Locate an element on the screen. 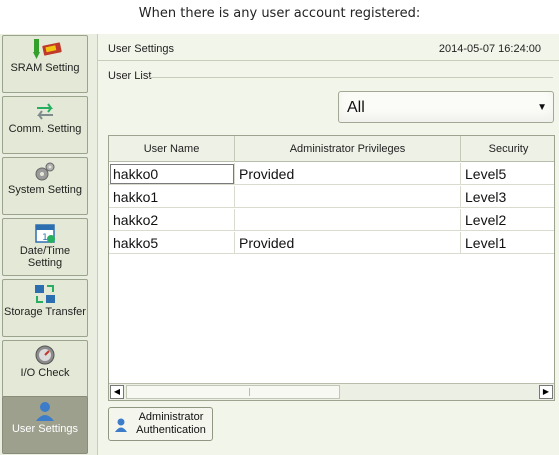 Image resolution: width=559 pixels, height=455 pixels. transfer-arrows-icon is located at coordinates (45, 111).